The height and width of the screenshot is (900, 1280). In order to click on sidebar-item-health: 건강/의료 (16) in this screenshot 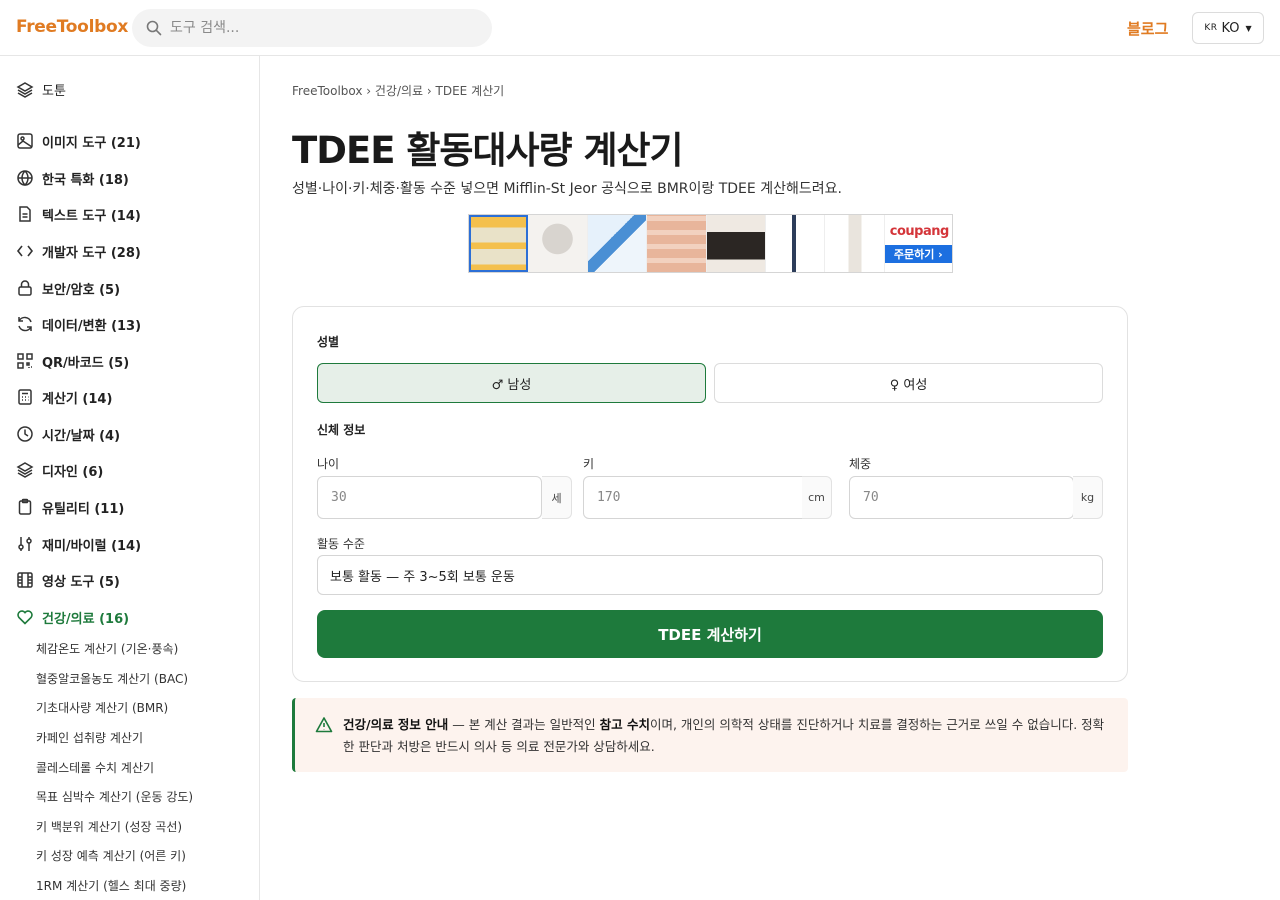, I will do `click(72, 617)`.